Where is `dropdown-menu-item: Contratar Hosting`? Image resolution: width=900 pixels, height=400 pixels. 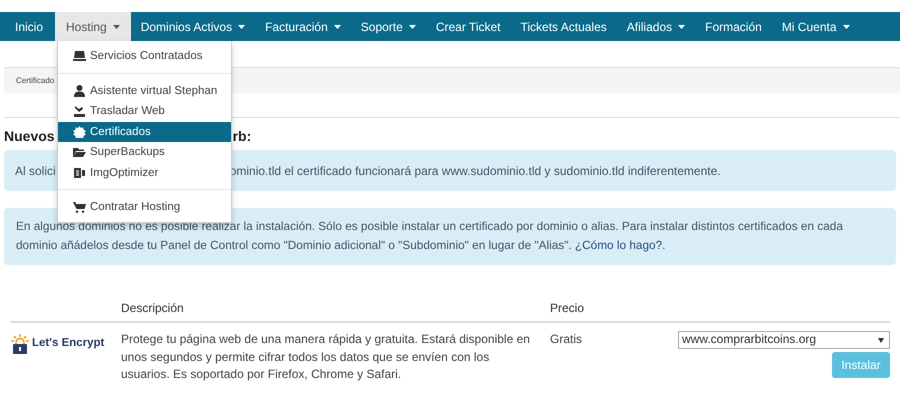 dropdown-menu-item: Contratar Hosting is located at coordinates (144, 207).